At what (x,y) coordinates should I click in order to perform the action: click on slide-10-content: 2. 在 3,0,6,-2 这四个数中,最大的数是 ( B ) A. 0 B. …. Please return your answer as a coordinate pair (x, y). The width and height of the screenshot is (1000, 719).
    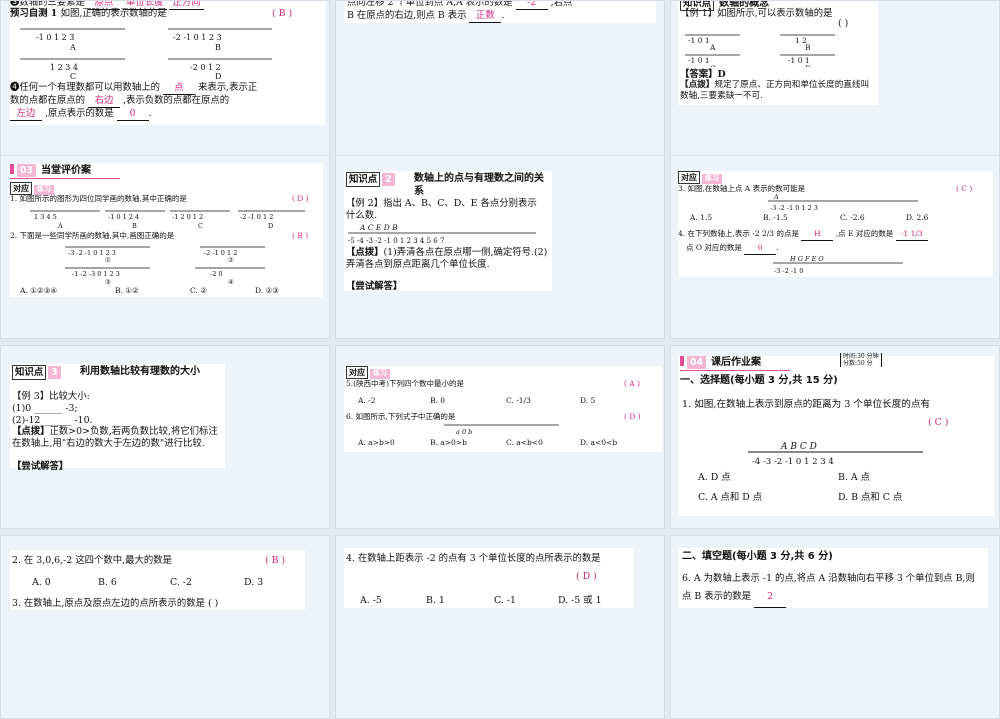
    Looking at the image, I should click on (157, 580).